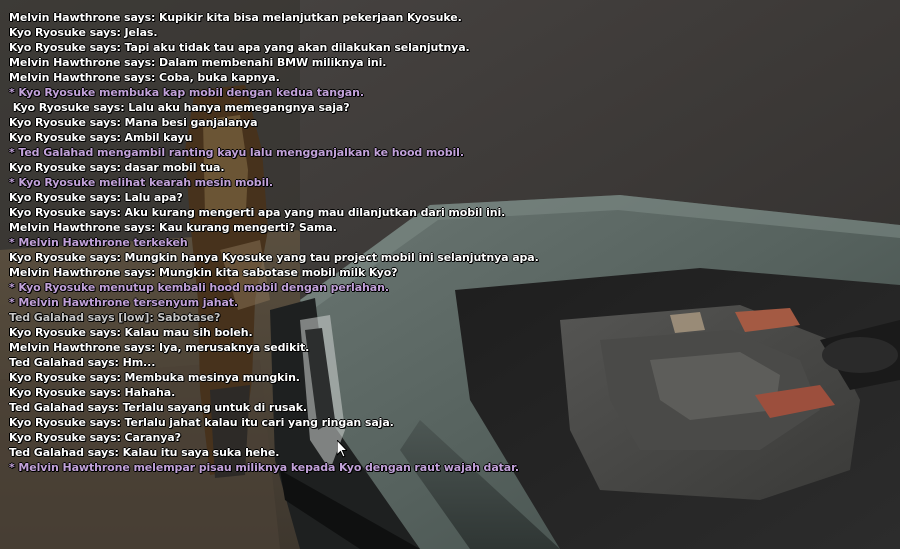  I want to click on mouse-cursor-icon, so click(342, 450).